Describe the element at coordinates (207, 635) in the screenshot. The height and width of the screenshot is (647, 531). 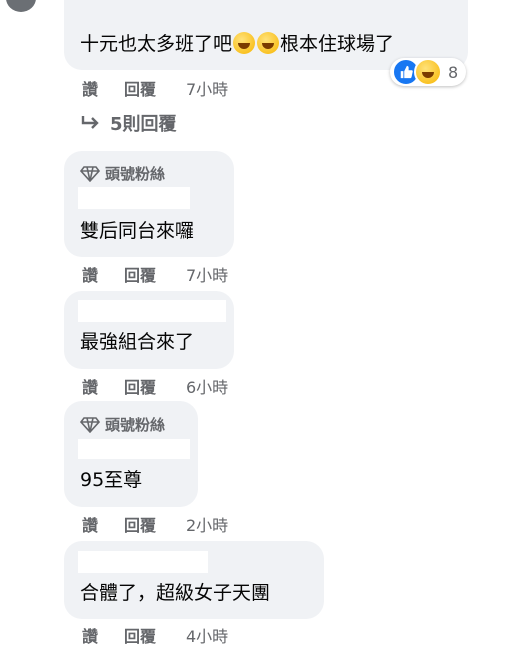
I see `comment-timestamp: 4小時` at that location.